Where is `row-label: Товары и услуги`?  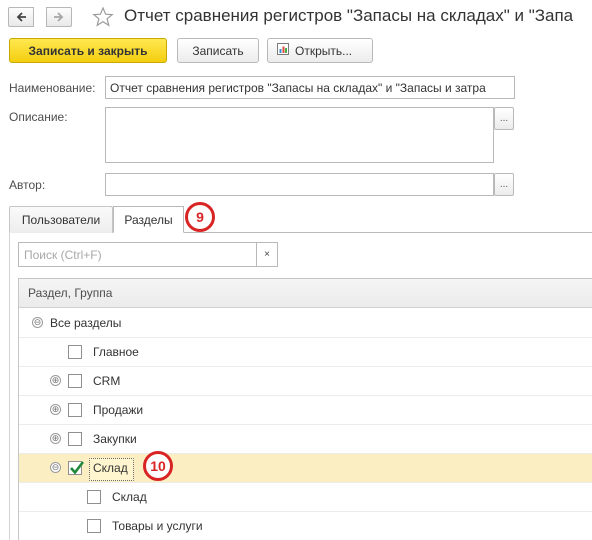 row-label: Товары и услуги is located at coordinates (157, 526).